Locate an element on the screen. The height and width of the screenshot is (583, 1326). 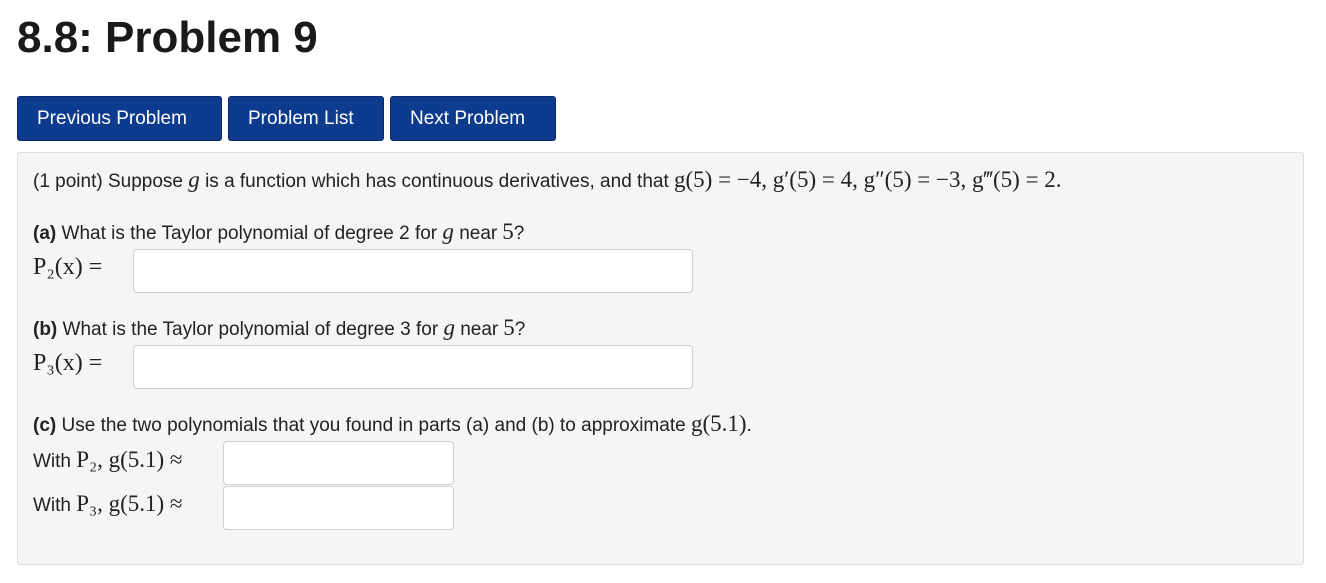
part-b-question-mark: ? is located at coordinates (520, 329).